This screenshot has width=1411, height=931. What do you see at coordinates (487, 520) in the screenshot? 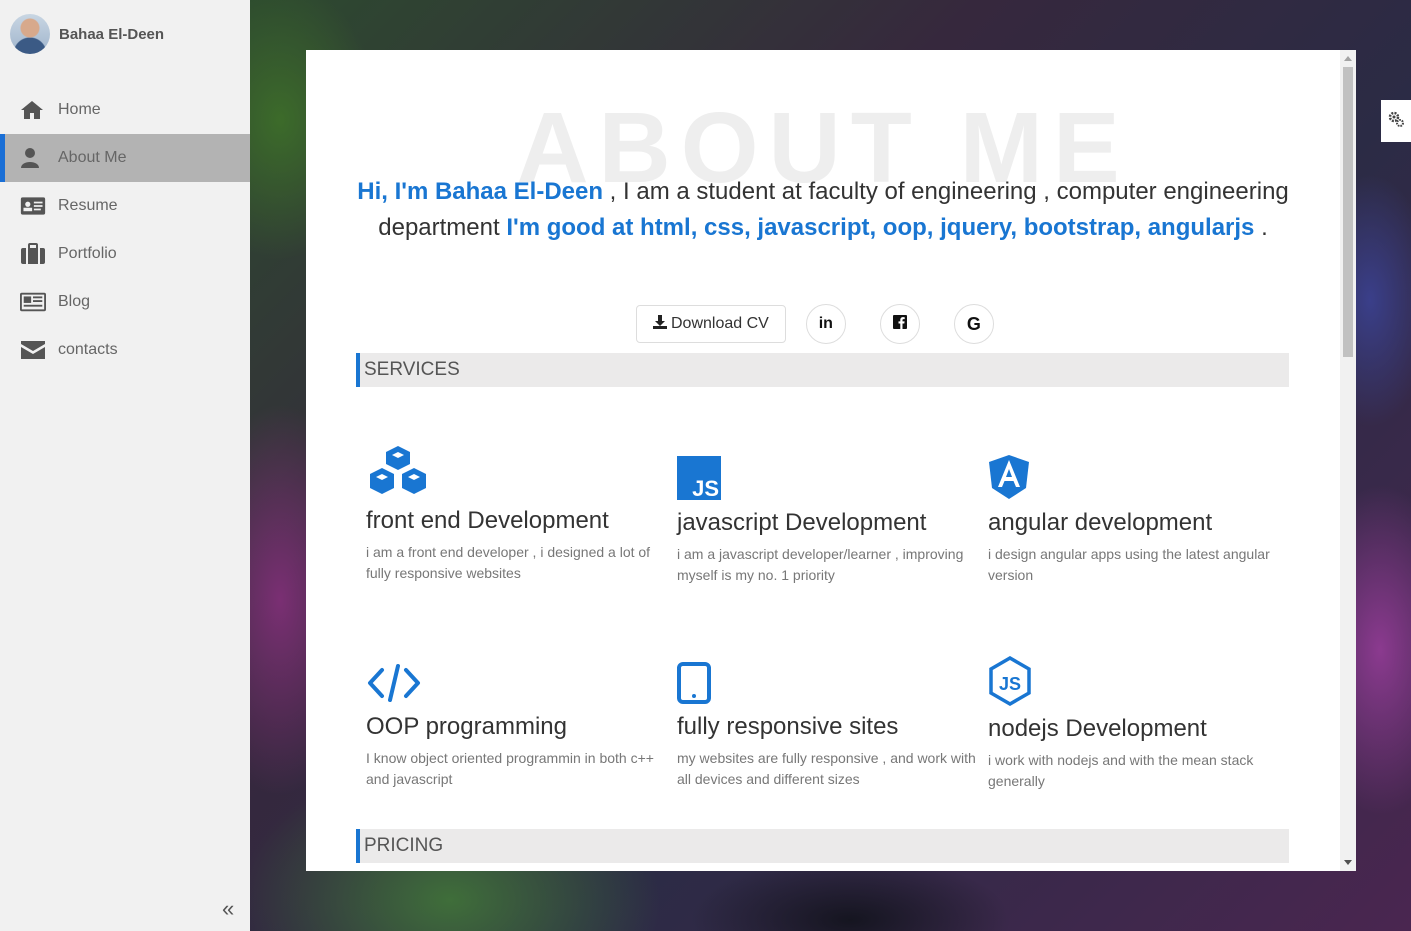
I see `service-title: front end Development` at bounding box center [487, 520].